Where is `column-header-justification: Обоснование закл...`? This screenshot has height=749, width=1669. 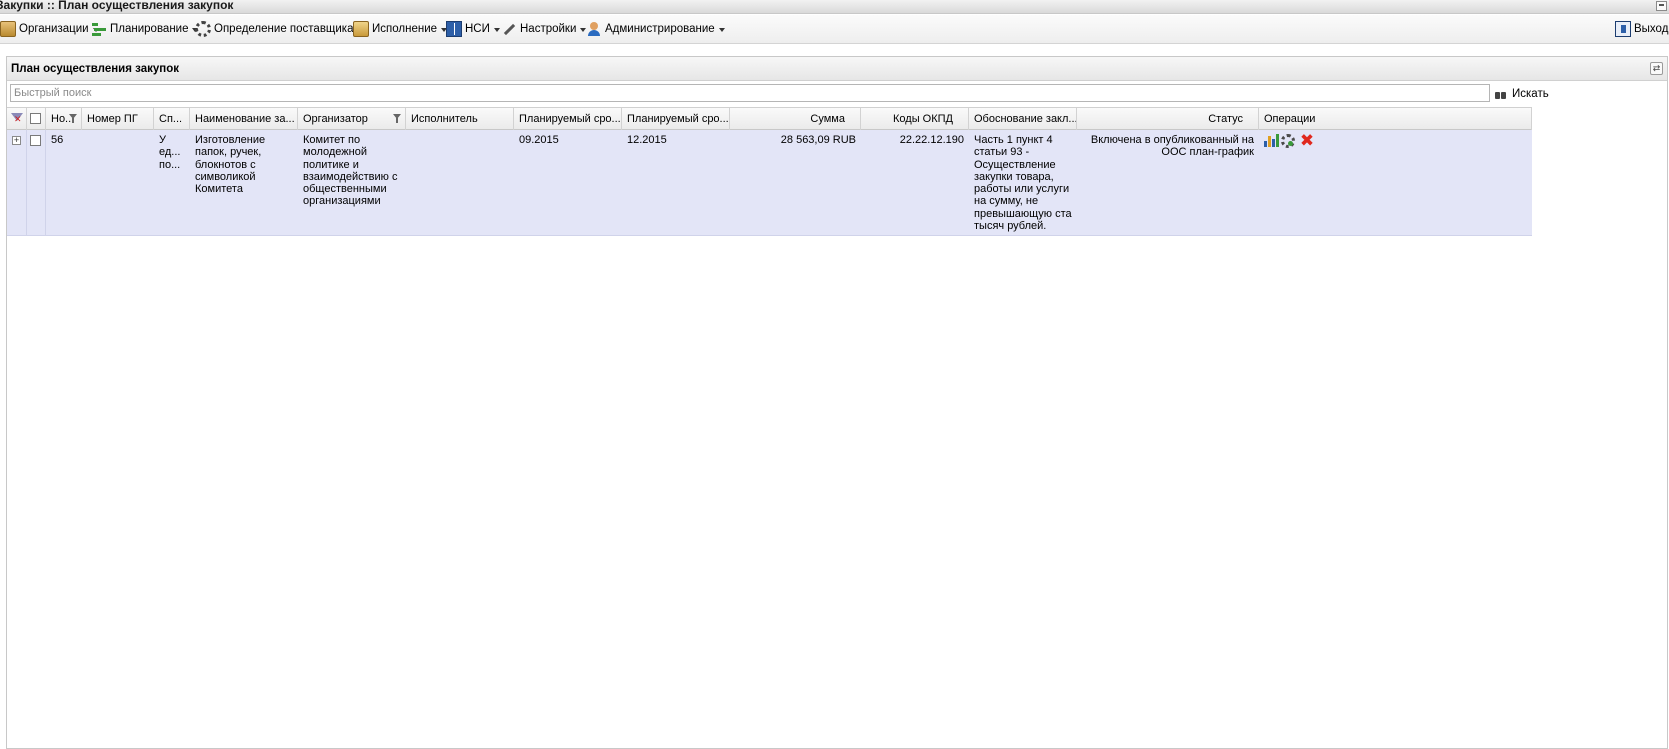 column-header-justification: Обоснование закл... is located at coordinates (1023, 119).